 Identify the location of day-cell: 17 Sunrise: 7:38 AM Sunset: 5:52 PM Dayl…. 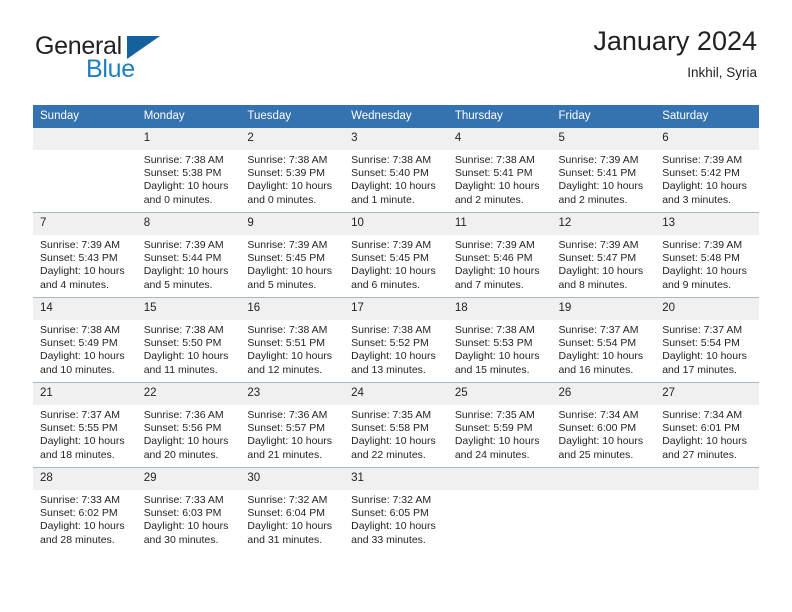
(396, 339).